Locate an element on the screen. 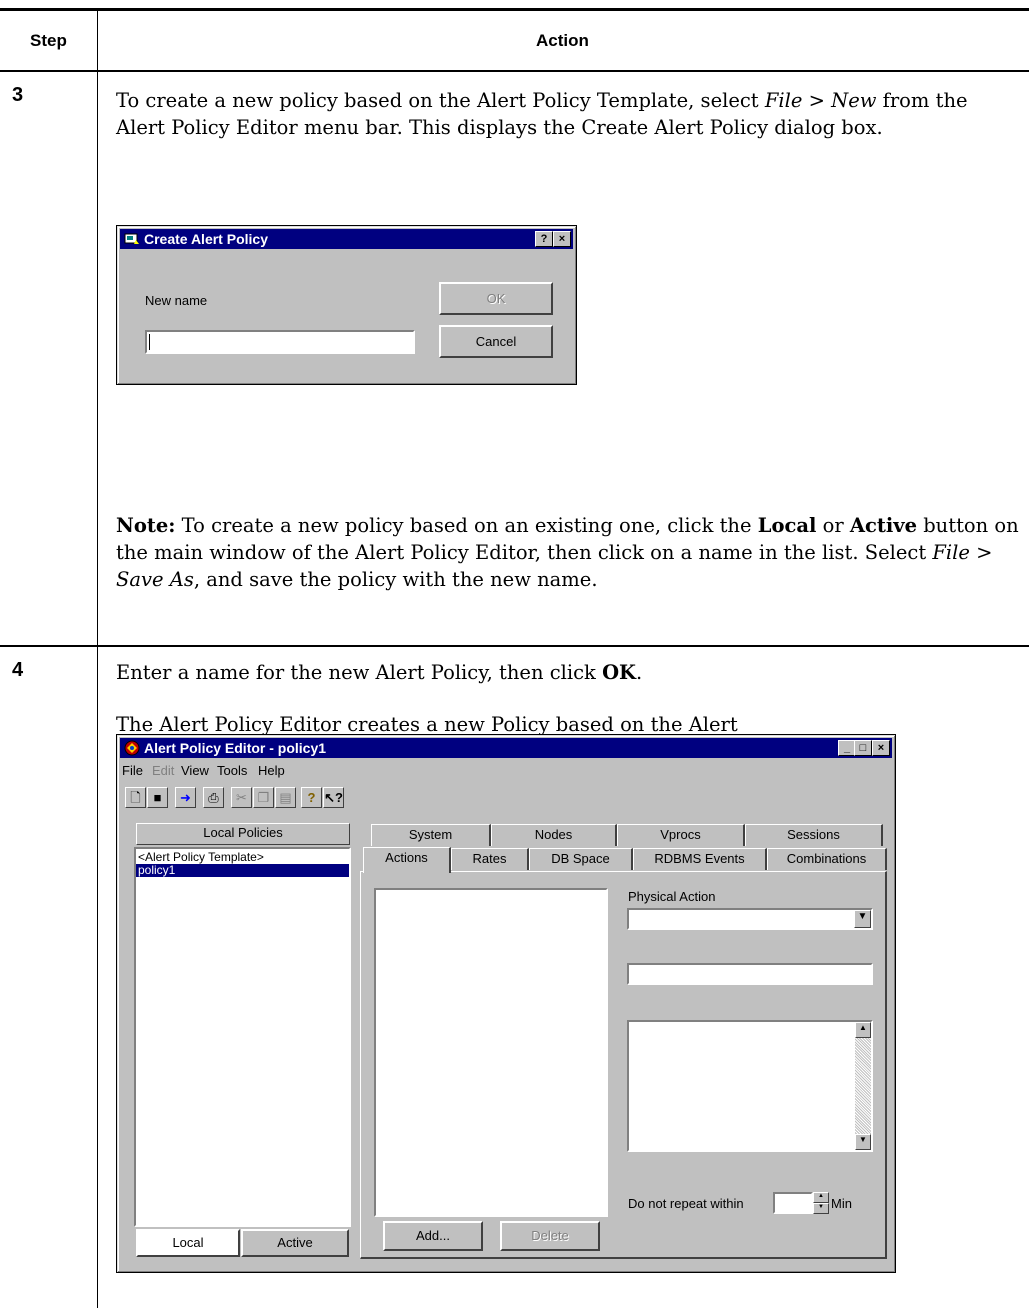  cancel-button: Cancel is located at coordinates (496, 341).